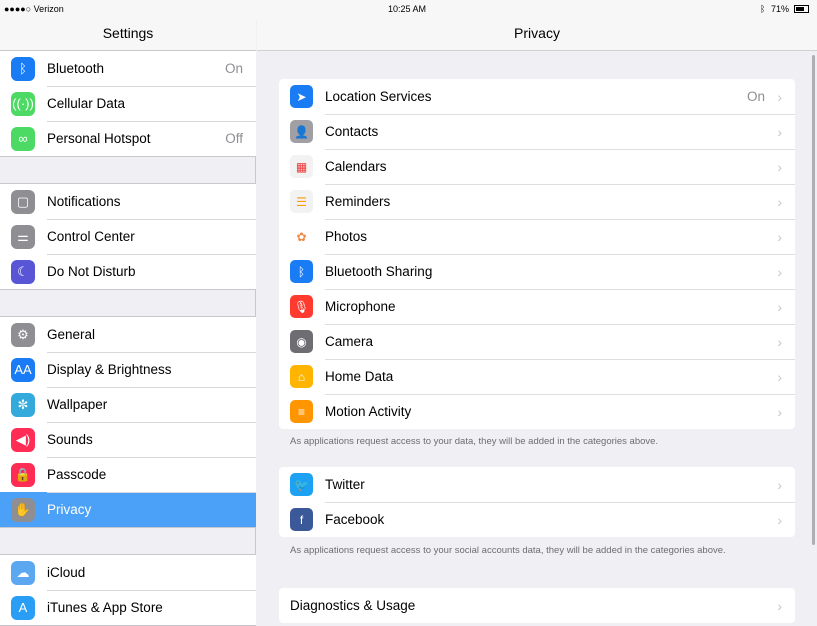 This screenshot has height=626, width=817. What do you see at coordinates (301, 201) in the screenshot?
I see `reminders-icon: ☰` at bounding box center [301, 201].